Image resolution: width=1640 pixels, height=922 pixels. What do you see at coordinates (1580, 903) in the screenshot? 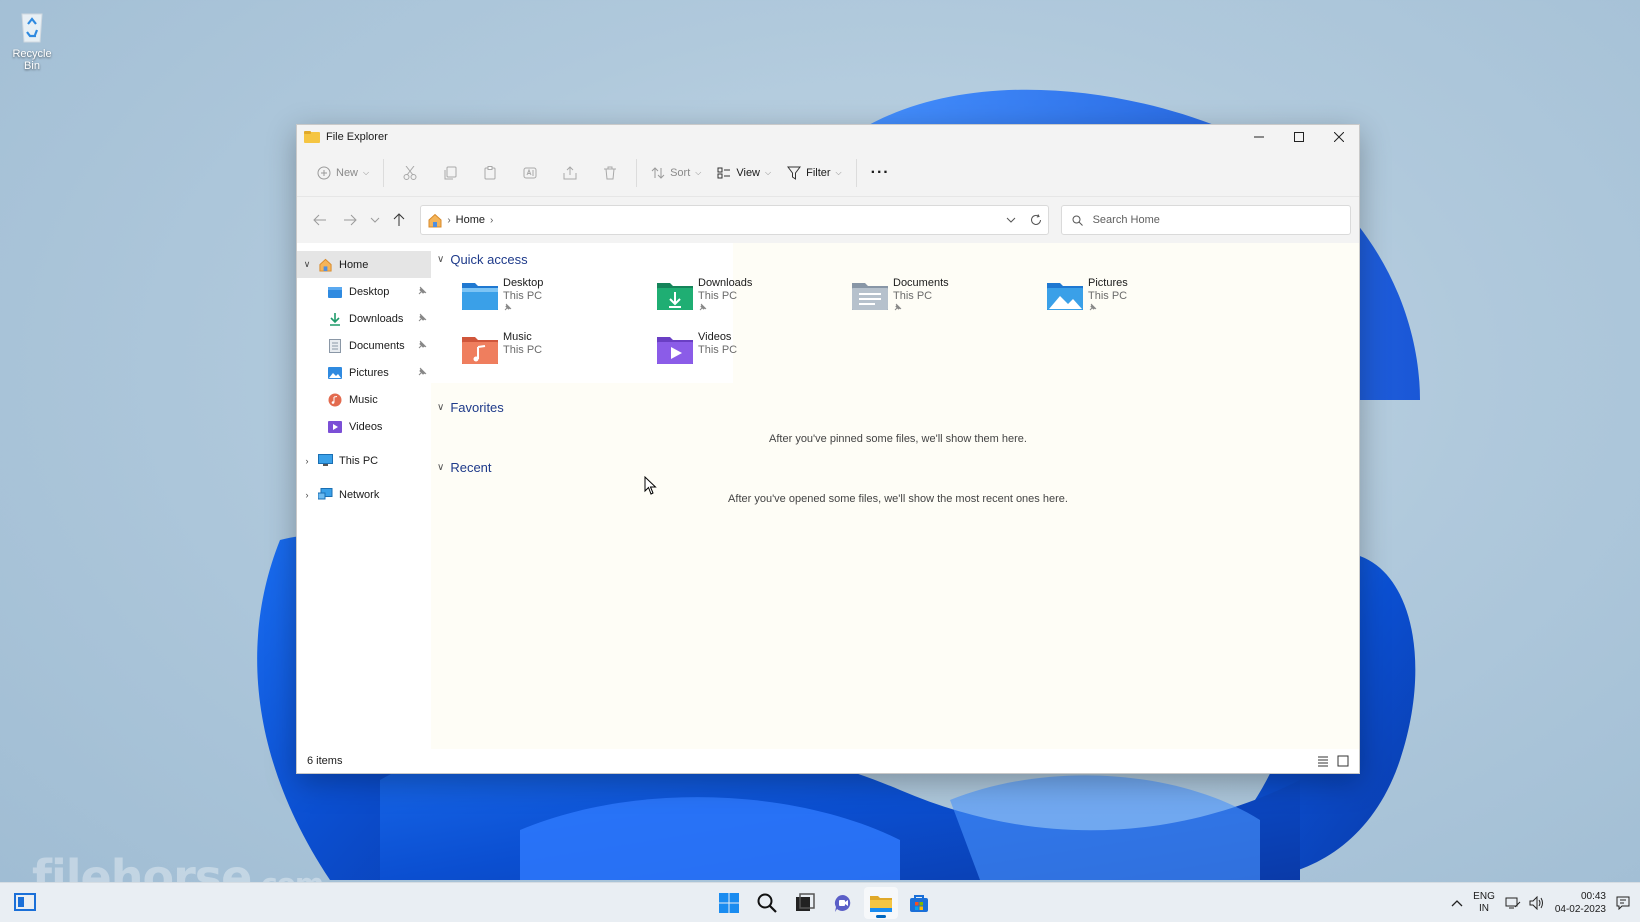
I see `clock: 00:43 04-02-2023` at bounding box center [1580, 903].